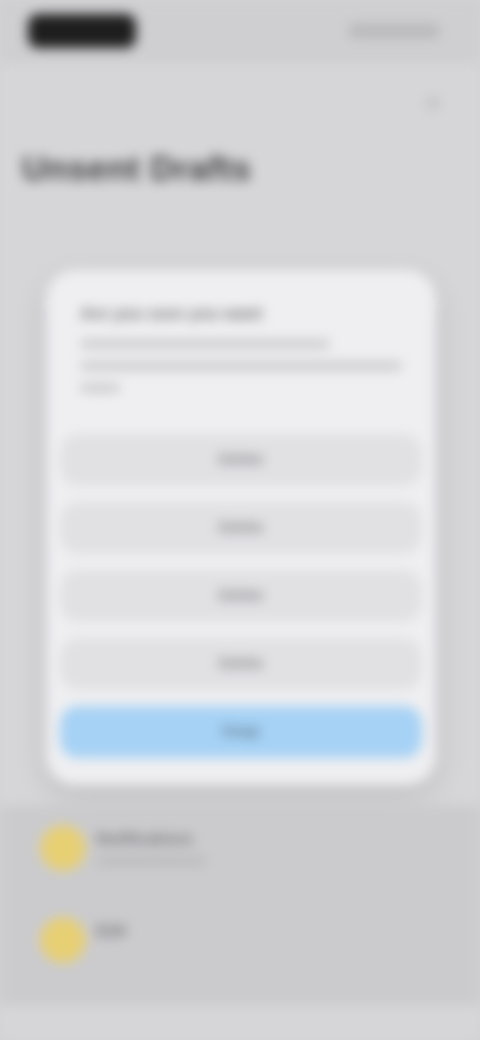 The image size is (480, 1040). What do you see at coordinates (240, 32) in the screenshot?
I see `status-bar: 1:59` at bounding box center [240, 32].